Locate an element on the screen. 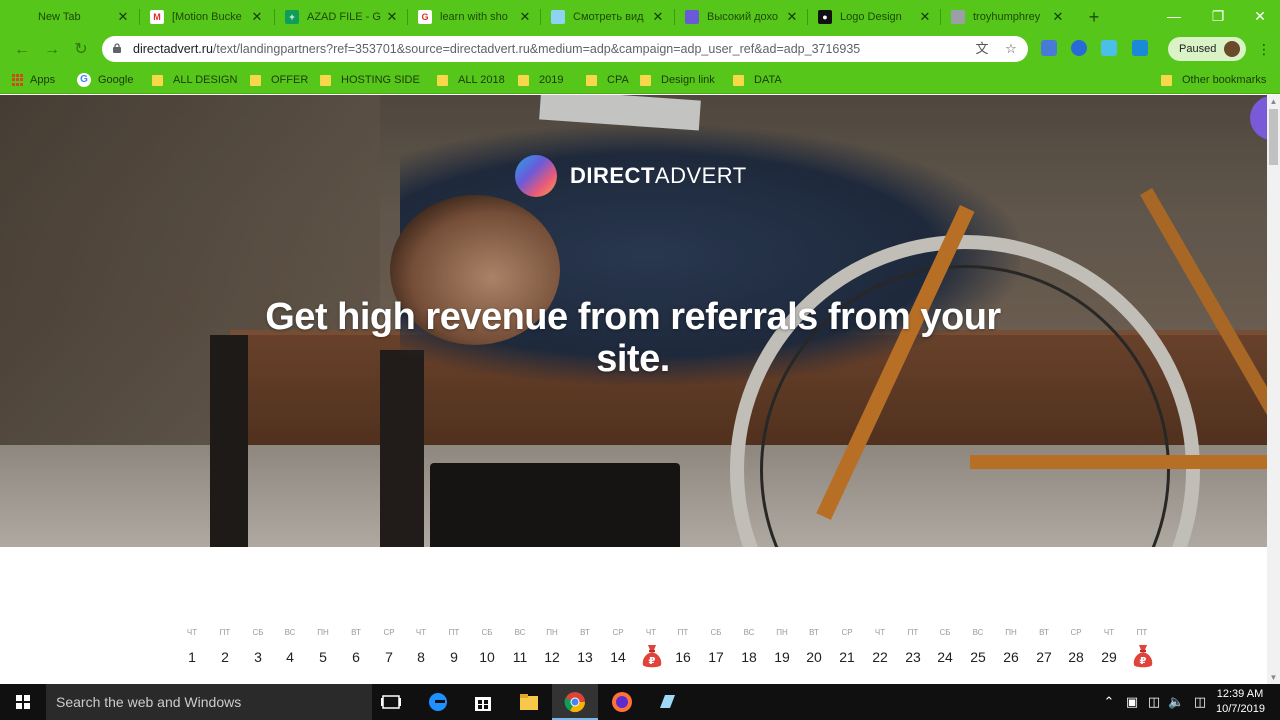 This screenshot has height=720, width=1280. extension-r-icon is located at coordinates (1079, 48).